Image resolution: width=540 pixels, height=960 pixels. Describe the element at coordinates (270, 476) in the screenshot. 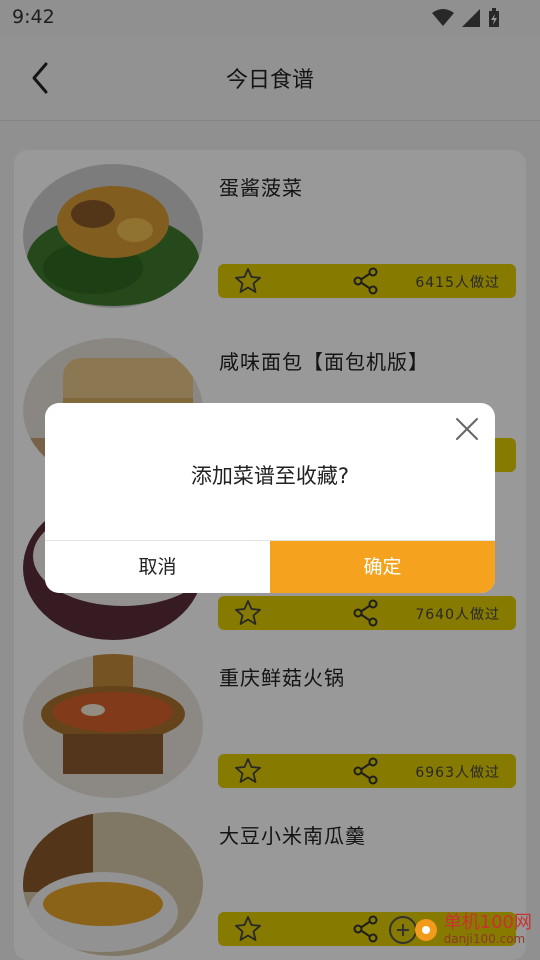

I see `dialog-message: 添加菜谱至收藏?` at that location.